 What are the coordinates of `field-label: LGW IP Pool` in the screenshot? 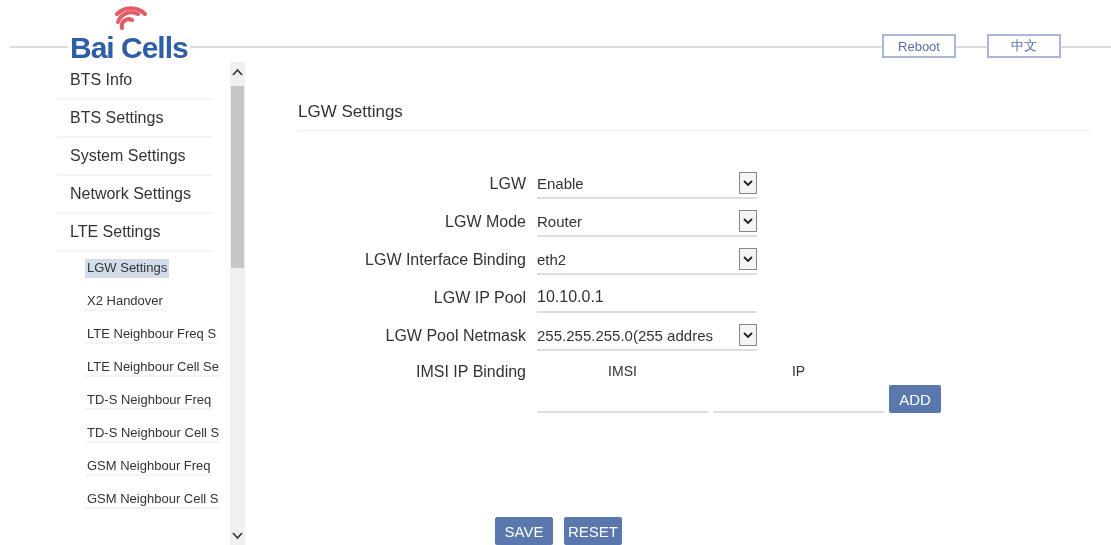 It's located at (479, 298).